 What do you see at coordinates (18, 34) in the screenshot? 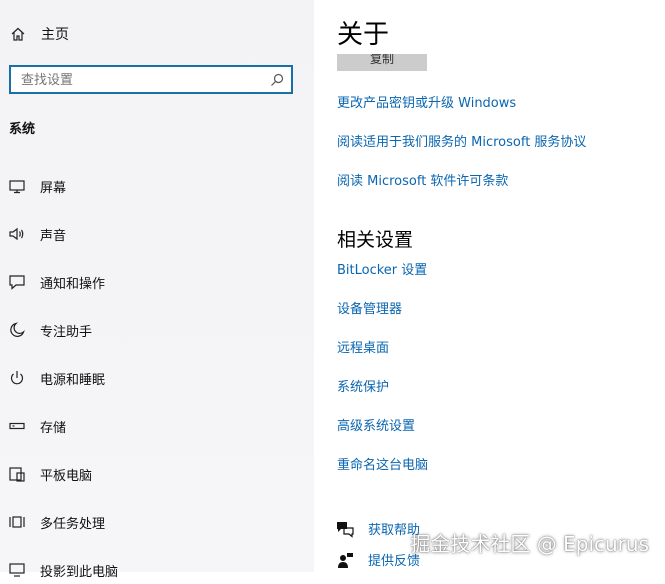
I see `home-icon` at bounding box center [18, 34].